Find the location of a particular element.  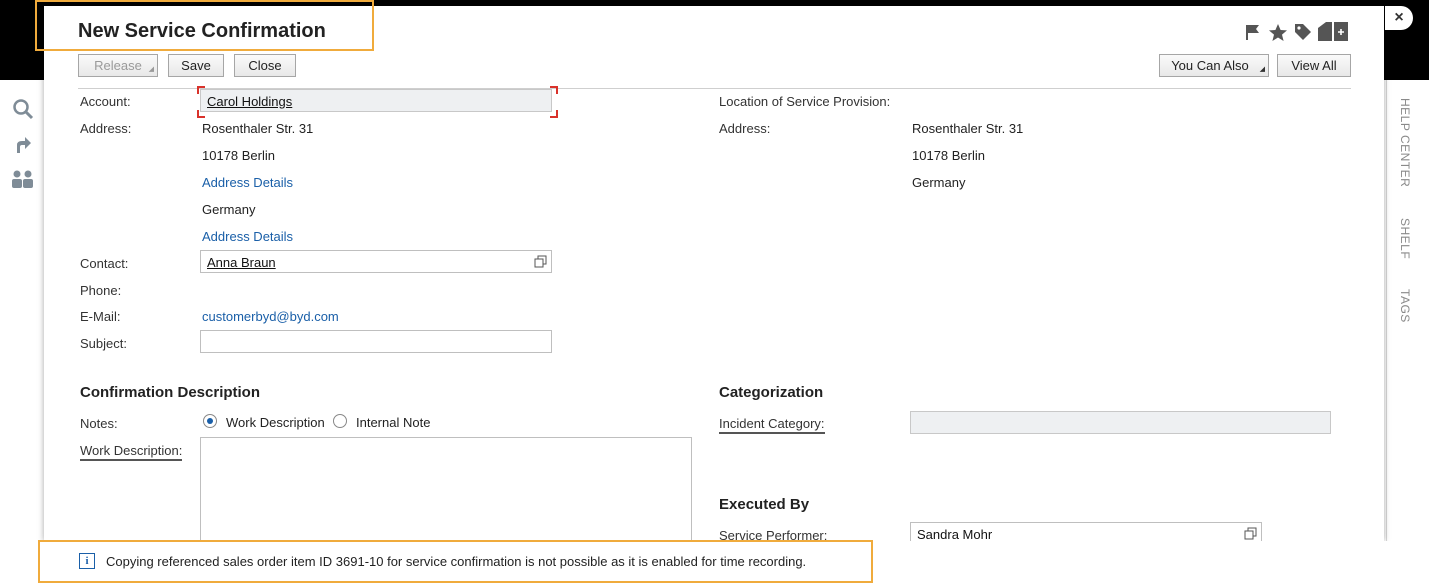

internal-note-radio-label: Internal Note is located at coordinates (393, 422).